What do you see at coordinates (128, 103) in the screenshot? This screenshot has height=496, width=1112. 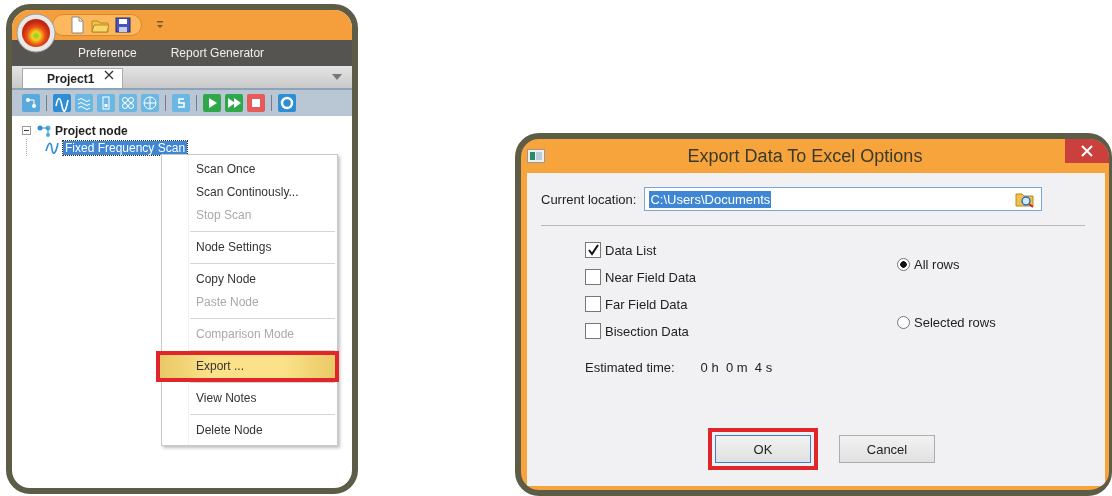 I see `grid-icon` at bounding box center [128, 103].